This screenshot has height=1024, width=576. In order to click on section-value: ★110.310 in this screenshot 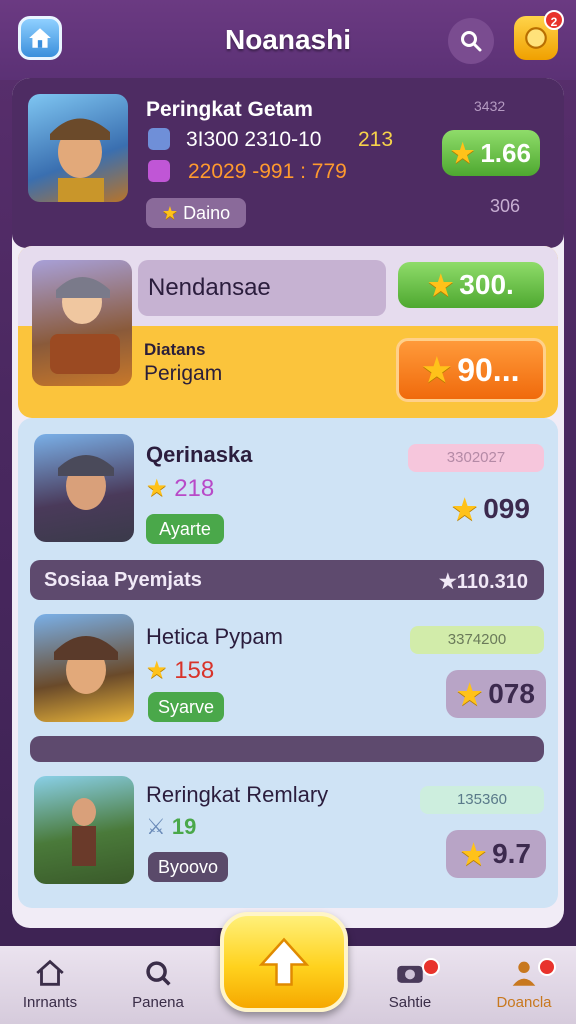, I will do `click(483, 582)`.